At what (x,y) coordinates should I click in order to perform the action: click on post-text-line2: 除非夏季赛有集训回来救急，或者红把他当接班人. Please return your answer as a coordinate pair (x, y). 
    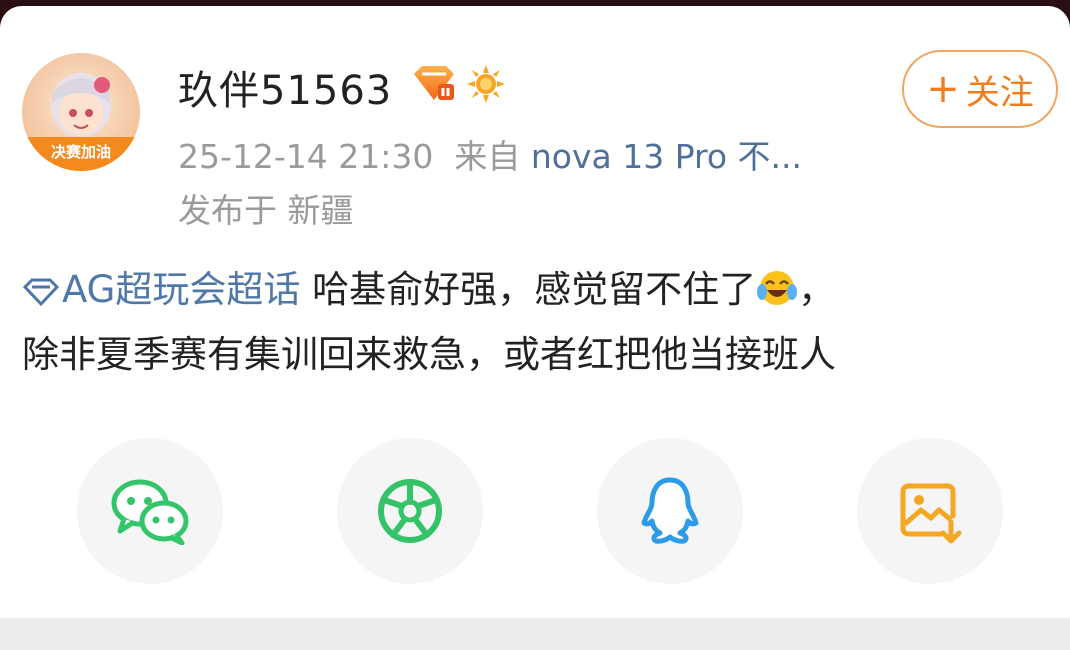
    Looking at the image, I should click on (429, 354).